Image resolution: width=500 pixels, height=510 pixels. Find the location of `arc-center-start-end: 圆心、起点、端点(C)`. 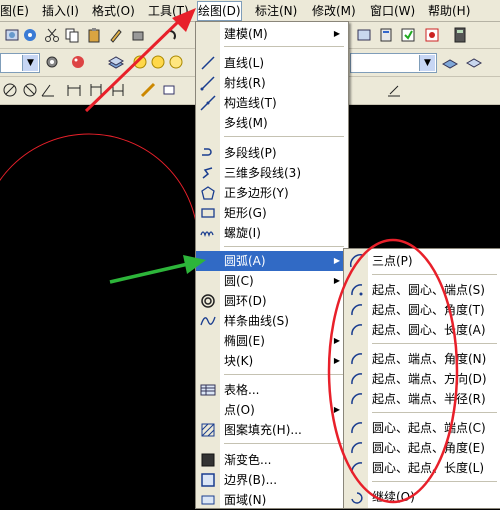

arc-center-start-end: 圆心、起点、端点(C) is located at coordinates (422, 428).